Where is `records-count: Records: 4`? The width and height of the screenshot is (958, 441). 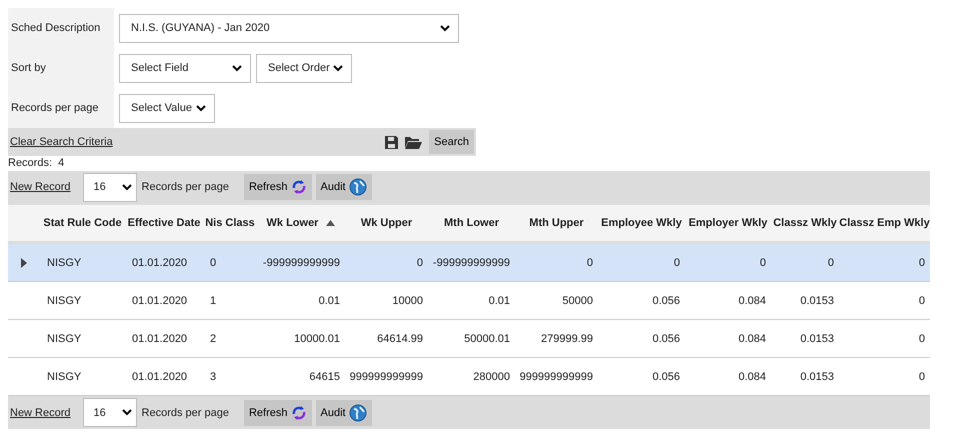
records-count: Records: 4 is located at coordinates (36, 163).